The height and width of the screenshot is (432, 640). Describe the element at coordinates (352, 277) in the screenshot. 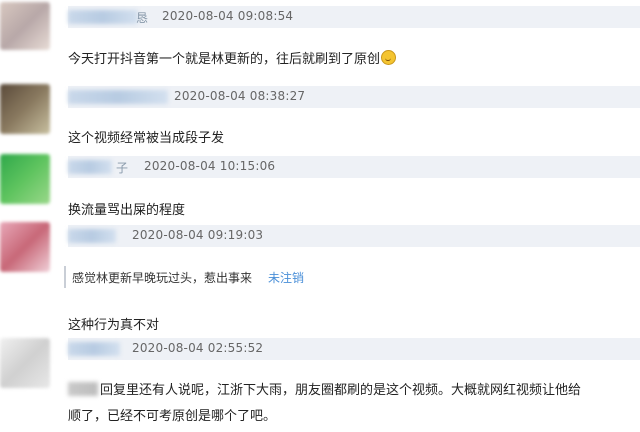

I see `quoted-reply: 感觉林更新早晚玩过头，惹出事来 未注销` at that location.